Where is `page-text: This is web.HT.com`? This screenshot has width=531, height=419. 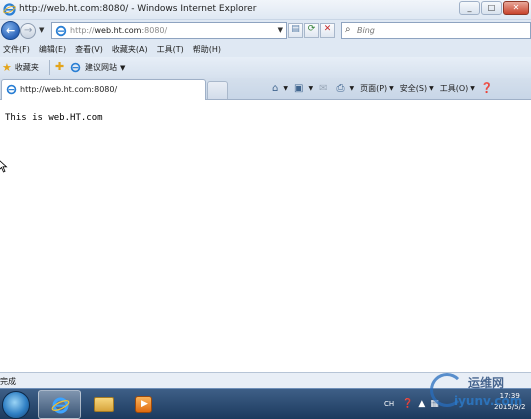
page-text: This is web.HT.com is located at coordinates (54, 118).